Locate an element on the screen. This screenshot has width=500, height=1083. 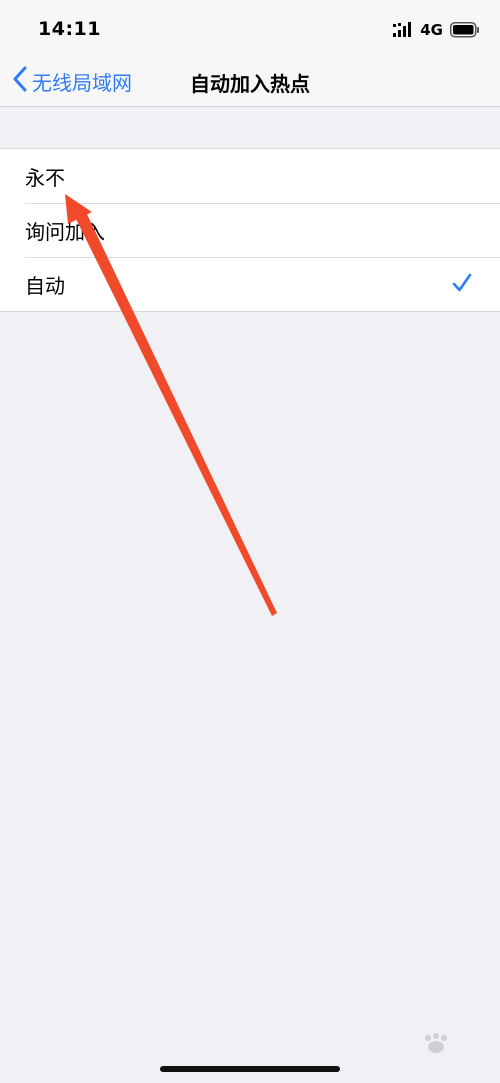
page-title: 自动加入热点 is located at coordinates (250, 84).